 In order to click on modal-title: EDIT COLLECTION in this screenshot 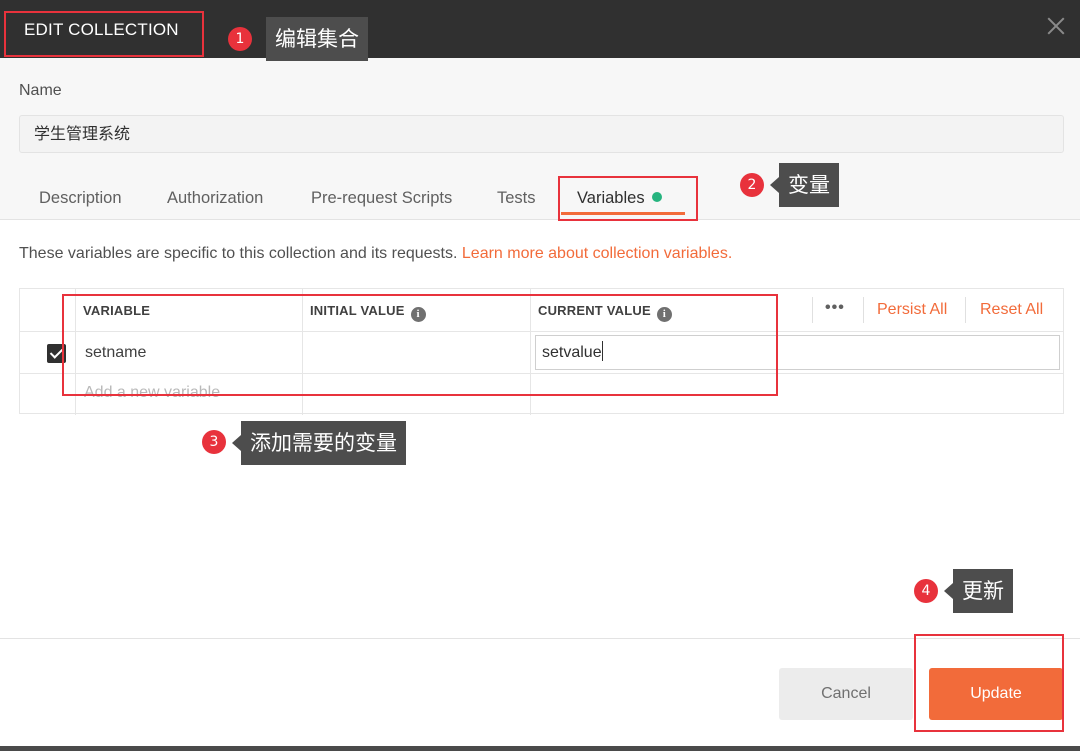, I will do `click(101, 29)`.